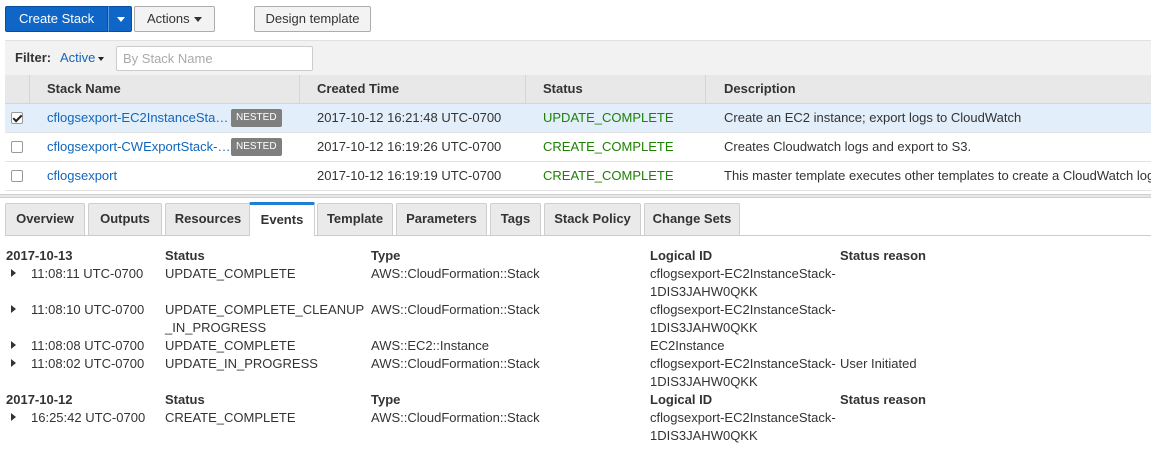 The image size is (1151, 449). I want to click on filter-status-dropdown: Active, so click(82, 57).